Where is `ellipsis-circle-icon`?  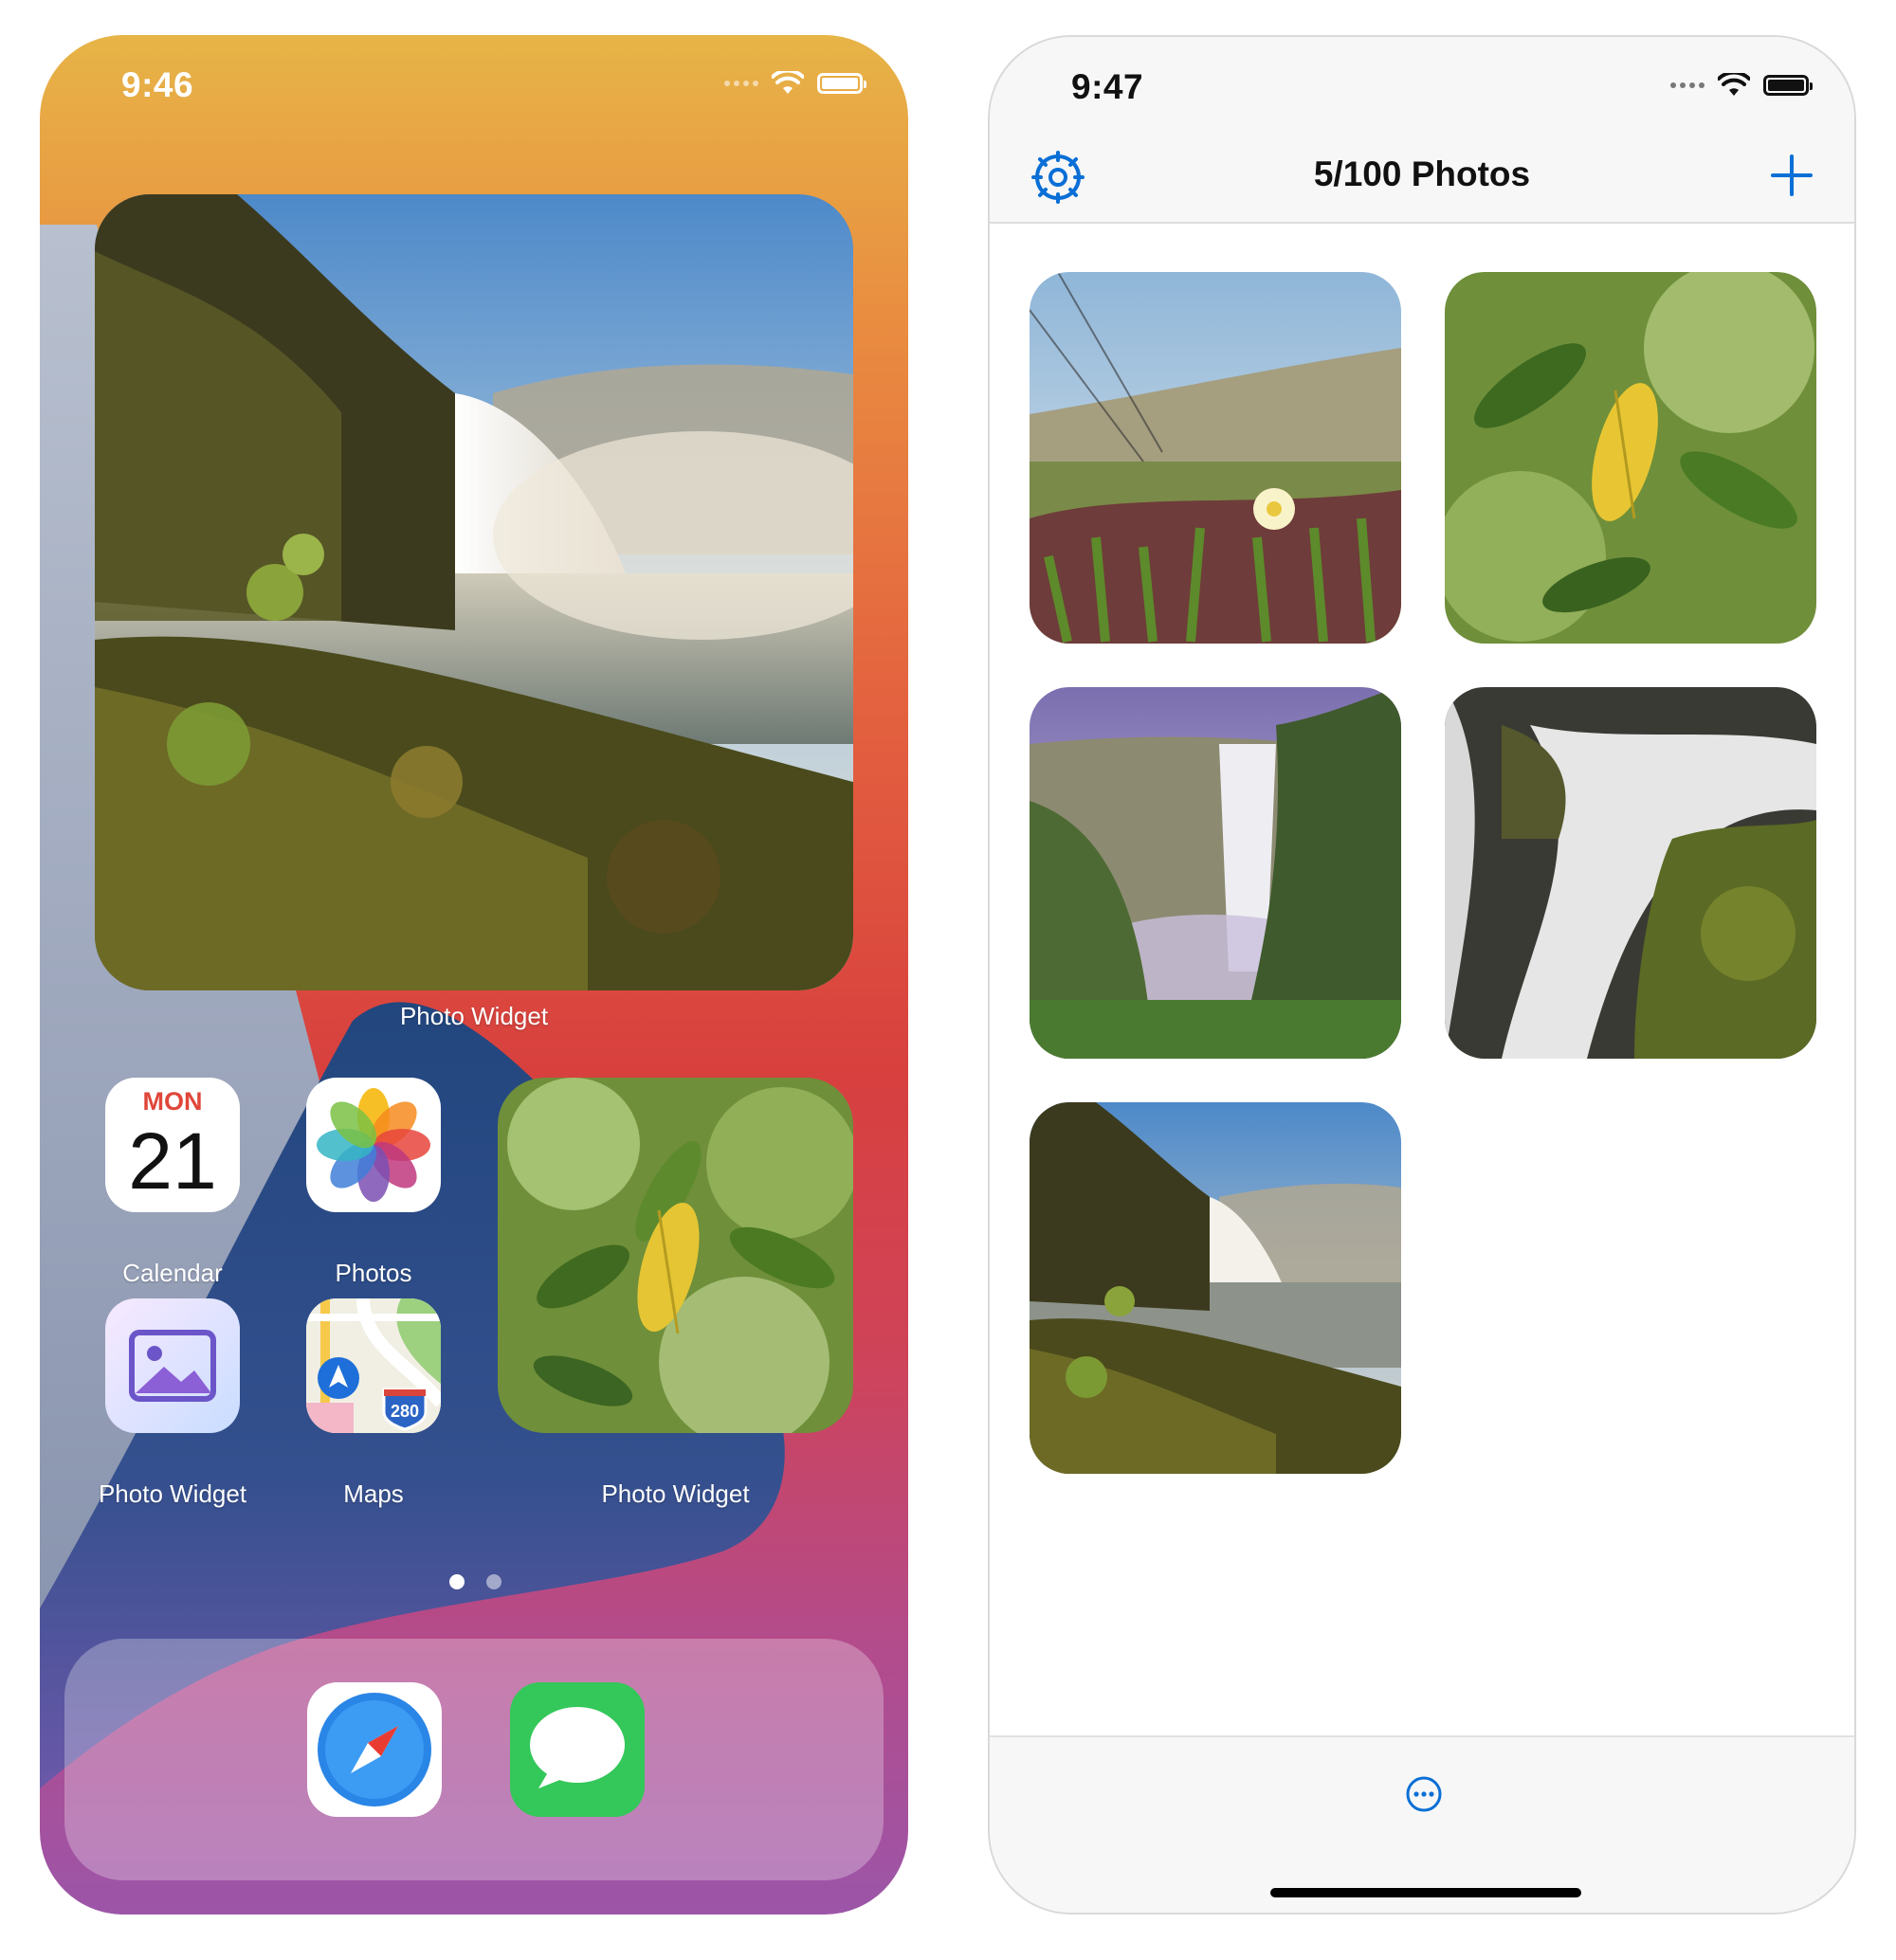 ellipsis-circle-icon is located at coordinates (1424, 1794).